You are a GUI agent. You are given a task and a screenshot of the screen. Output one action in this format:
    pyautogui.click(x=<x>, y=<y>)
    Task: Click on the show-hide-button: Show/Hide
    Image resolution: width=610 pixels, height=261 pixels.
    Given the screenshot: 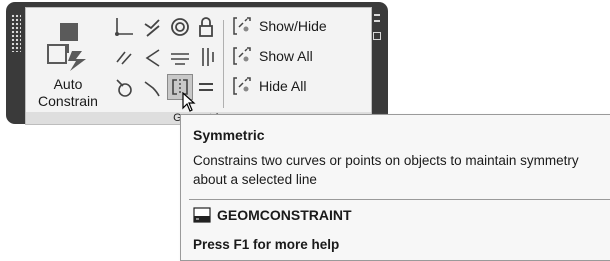 What is the action you would take?
    pyautogui.click(x=279, y=26)
    